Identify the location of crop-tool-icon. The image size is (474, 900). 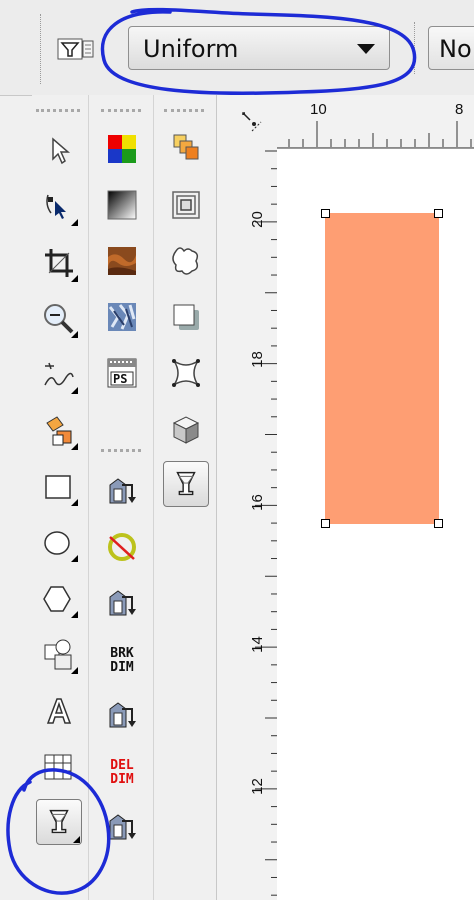
(59, 263).